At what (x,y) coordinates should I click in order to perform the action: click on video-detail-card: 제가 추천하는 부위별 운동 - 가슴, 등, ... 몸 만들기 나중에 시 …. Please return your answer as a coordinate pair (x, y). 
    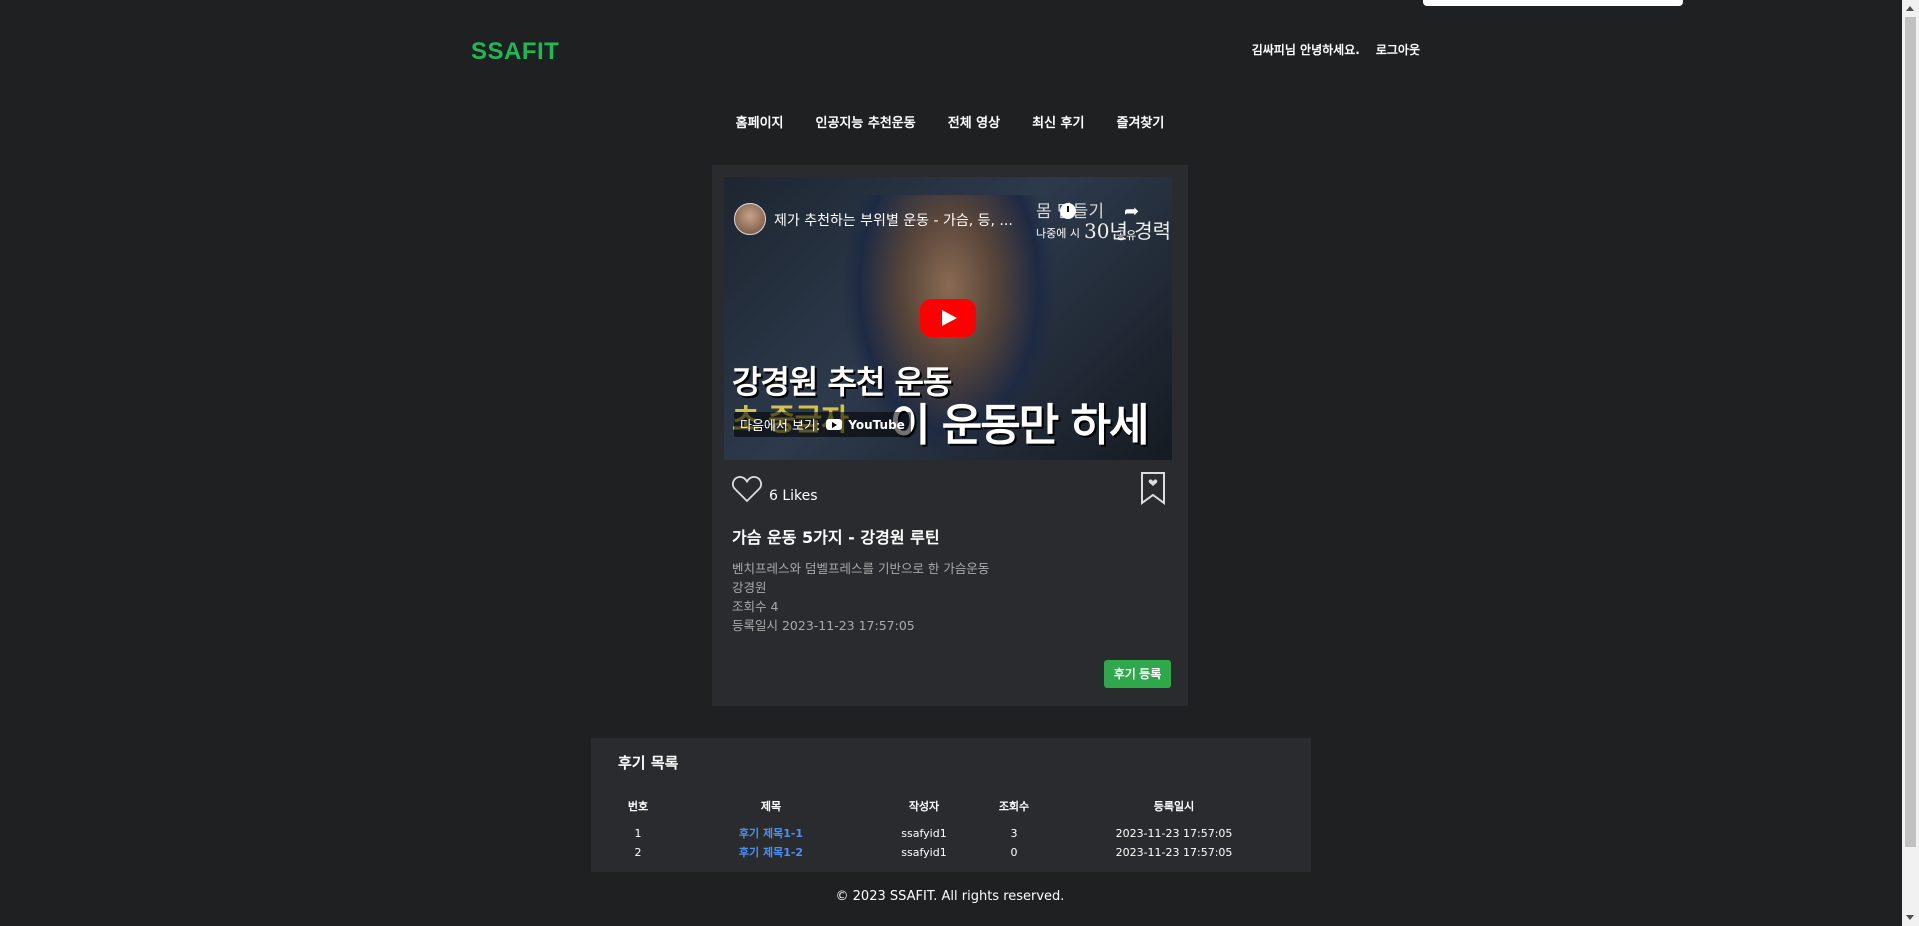
    Looking at the image, I should click on (950, 435).